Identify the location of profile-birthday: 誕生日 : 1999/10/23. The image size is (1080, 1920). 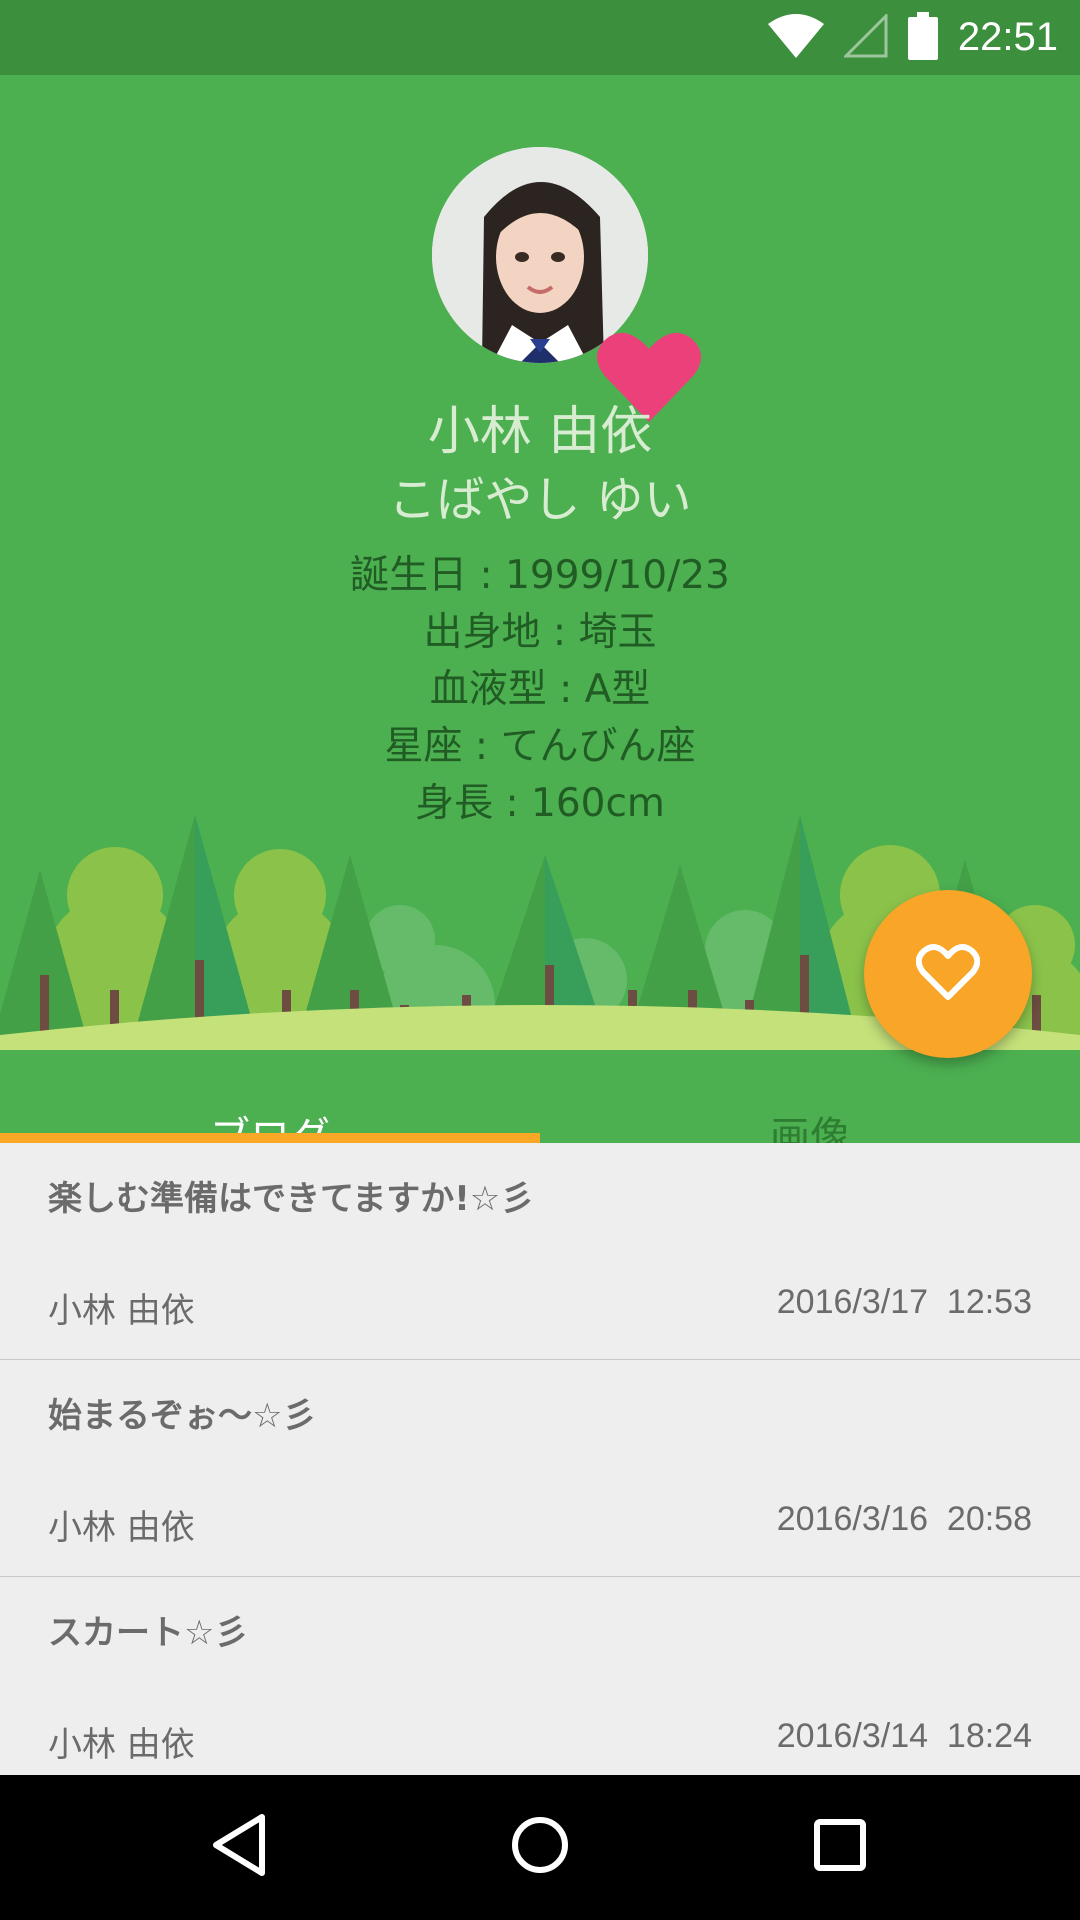
(540, 575).